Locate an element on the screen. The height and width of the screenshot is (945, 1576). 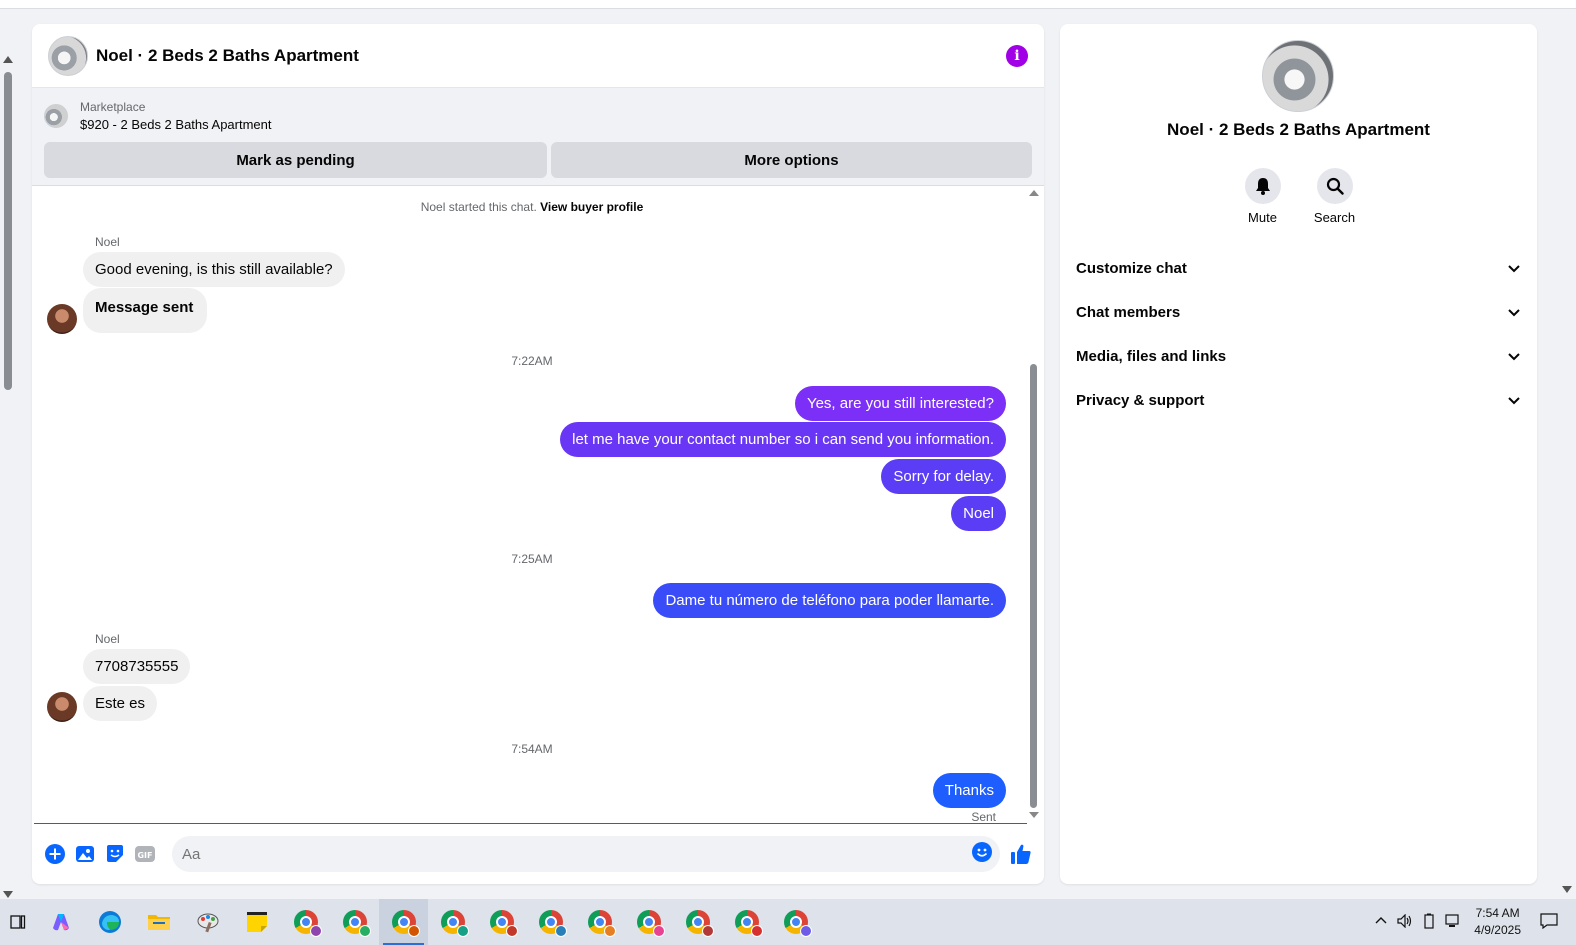
search-label: Search is located at coordinates (1334, 217).